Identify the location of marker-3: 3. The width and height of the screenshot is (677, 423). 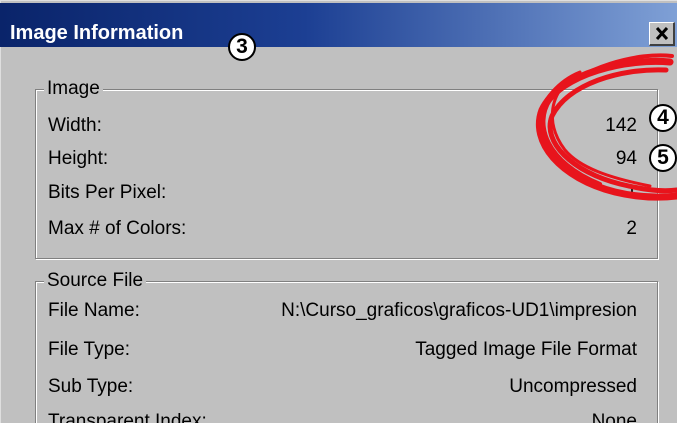
(242, 47).